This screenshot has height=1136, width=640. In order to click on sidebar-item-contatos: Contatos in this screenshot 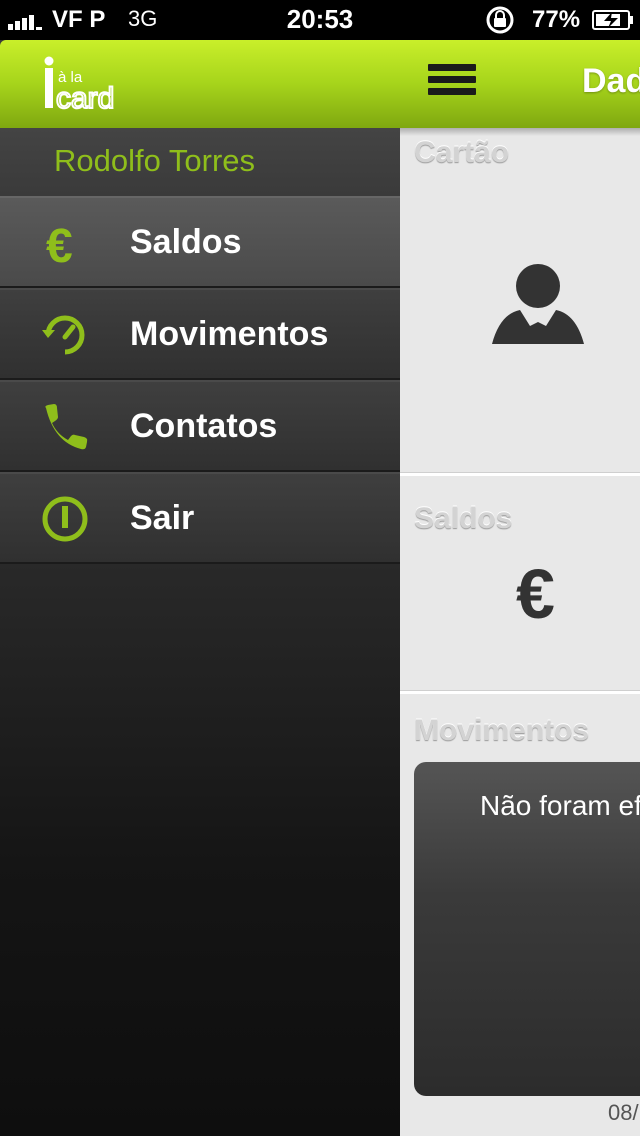, I will do `click(200, 426)`.